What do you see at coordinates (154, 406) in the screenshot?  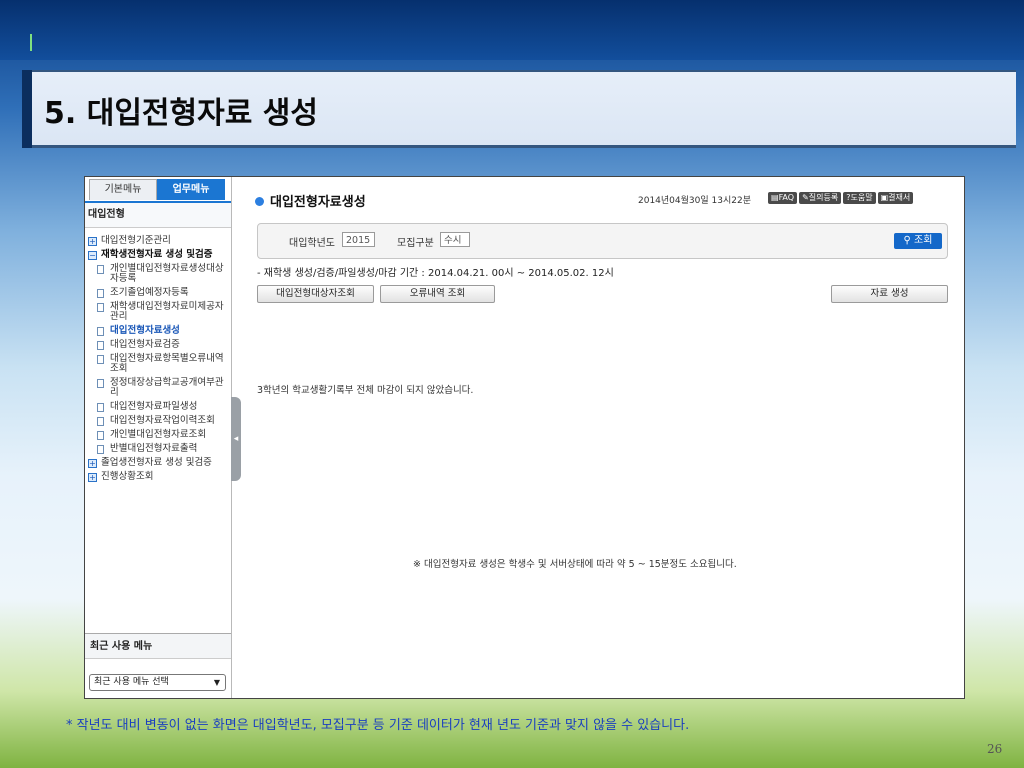 I see `sidebar-item-label: 대입전형자료파일생성` at bounding box center [154, 406].